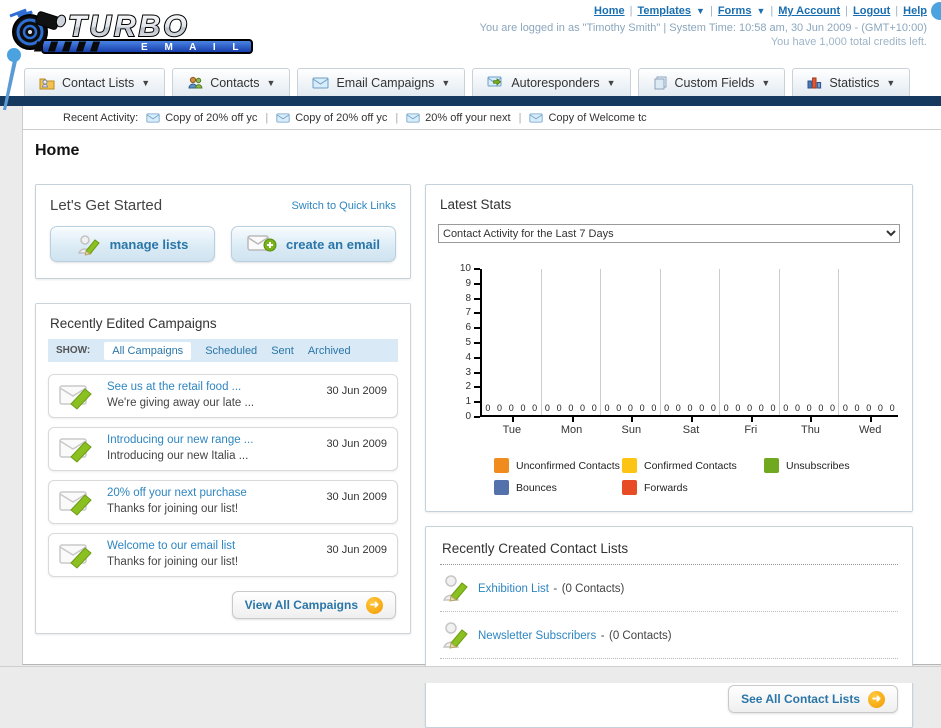 This screenshot has width=941, height=728. What do you see at coordinates (329, 351) in the screenshot?
I see `filter-archived: Archived` at bounding box center [329, 351].